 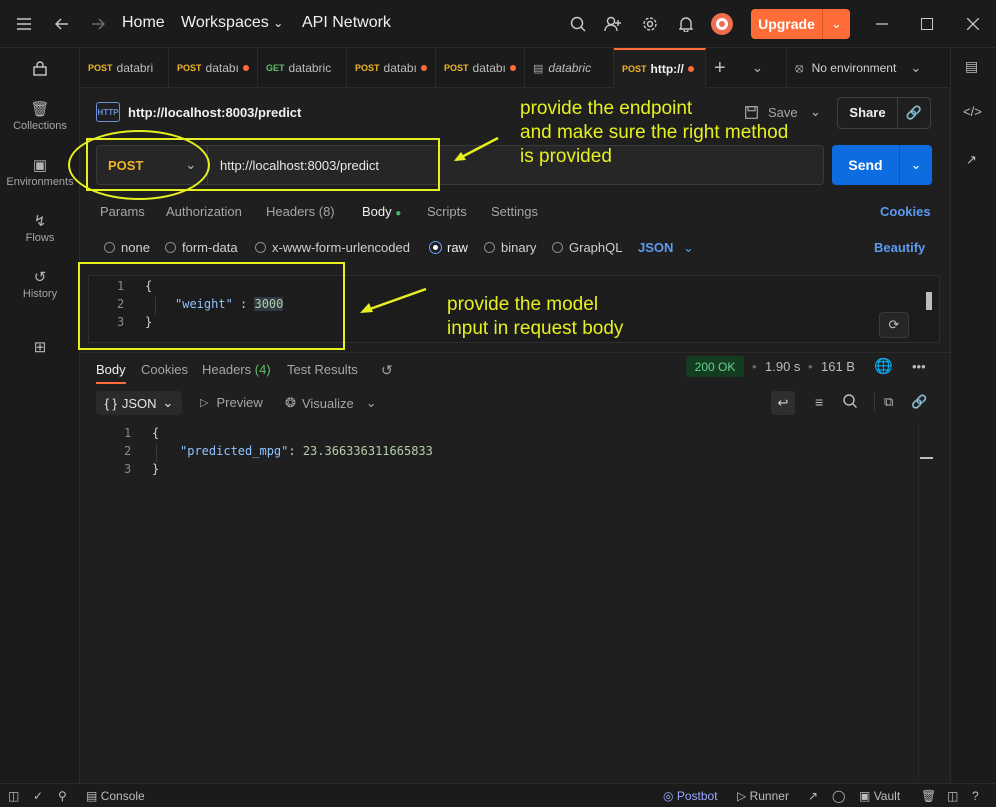 What do you see at coordinates (111, 373) in the screenshot?
I see `tab-response-body: Body` at bounding box center [111, 373].